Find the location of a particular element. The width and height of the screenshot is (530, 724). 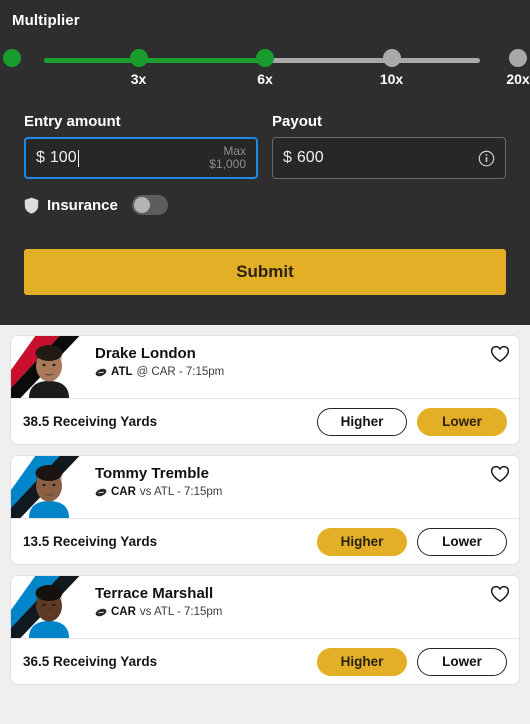

text-caret is located at coordinates (78, 158).